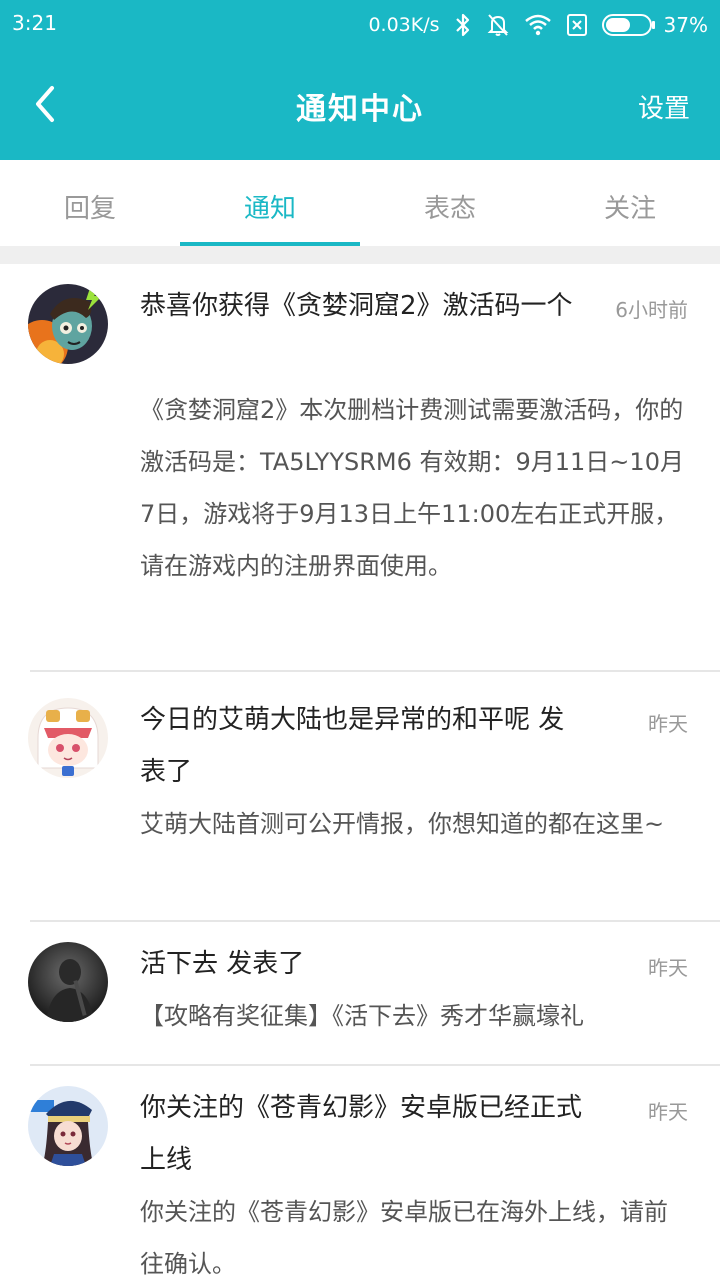 This screenshot has height=1280, width=720. What do you see at coordinates (651, 310) in the screenshot?
I see `notification-time: 6小时前` at bounding box center [651, 310].